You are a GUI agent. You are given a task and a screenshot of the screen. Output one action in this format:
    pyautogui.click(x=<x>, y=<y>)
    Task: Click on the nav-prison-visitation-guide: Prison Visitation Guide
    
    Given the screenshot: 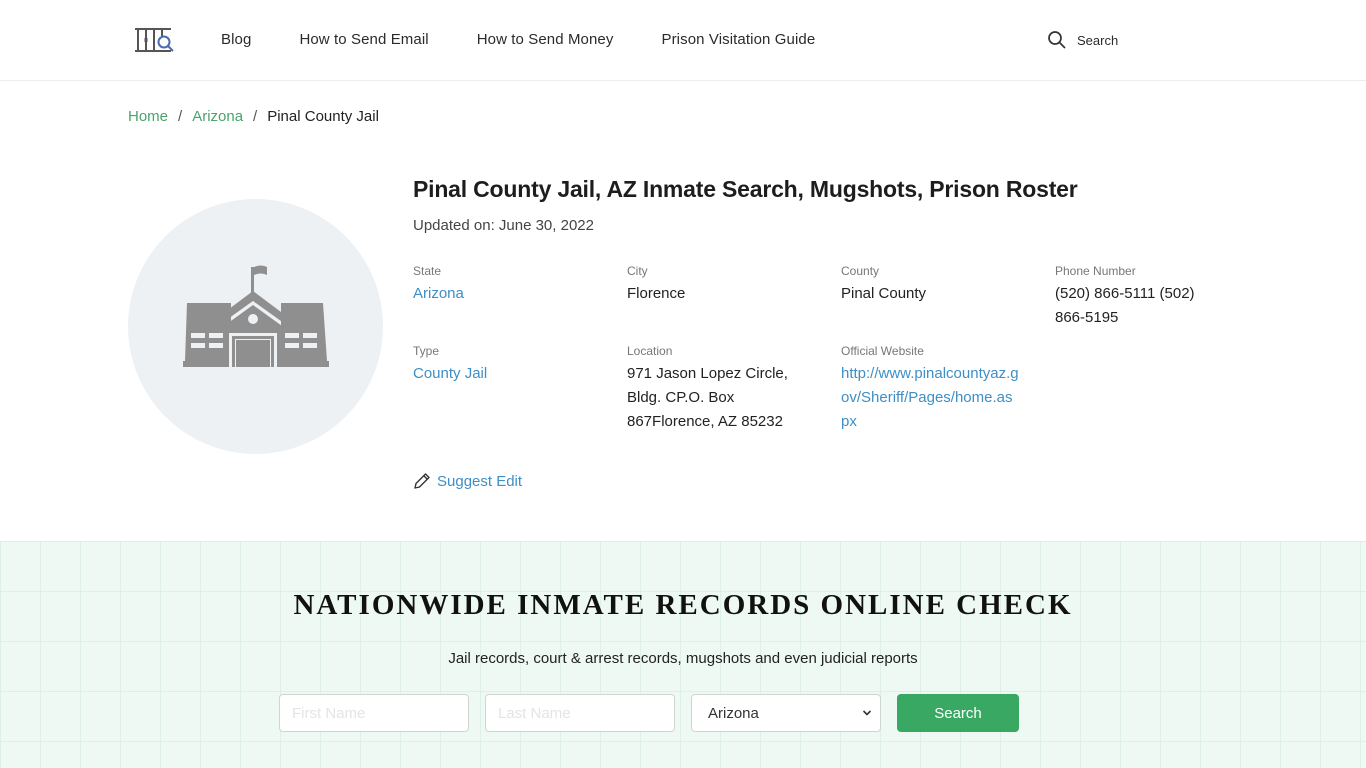 What is the action you would take?
    pyautogui.click(x=738, y=40)
    